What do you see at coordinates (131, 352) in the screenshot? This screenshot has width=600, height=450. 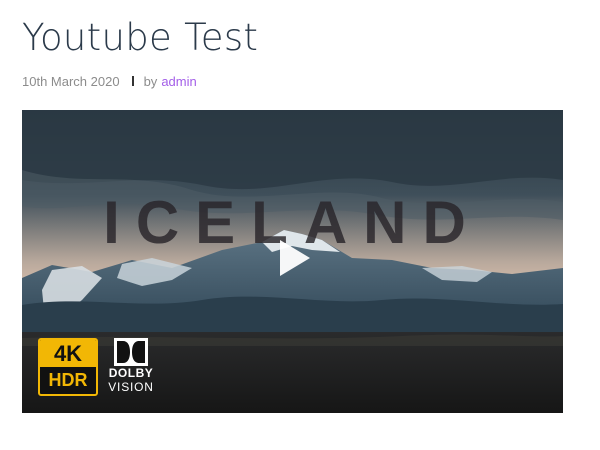 I see `dolby-logo-icon` at bounding box center [131, 352].